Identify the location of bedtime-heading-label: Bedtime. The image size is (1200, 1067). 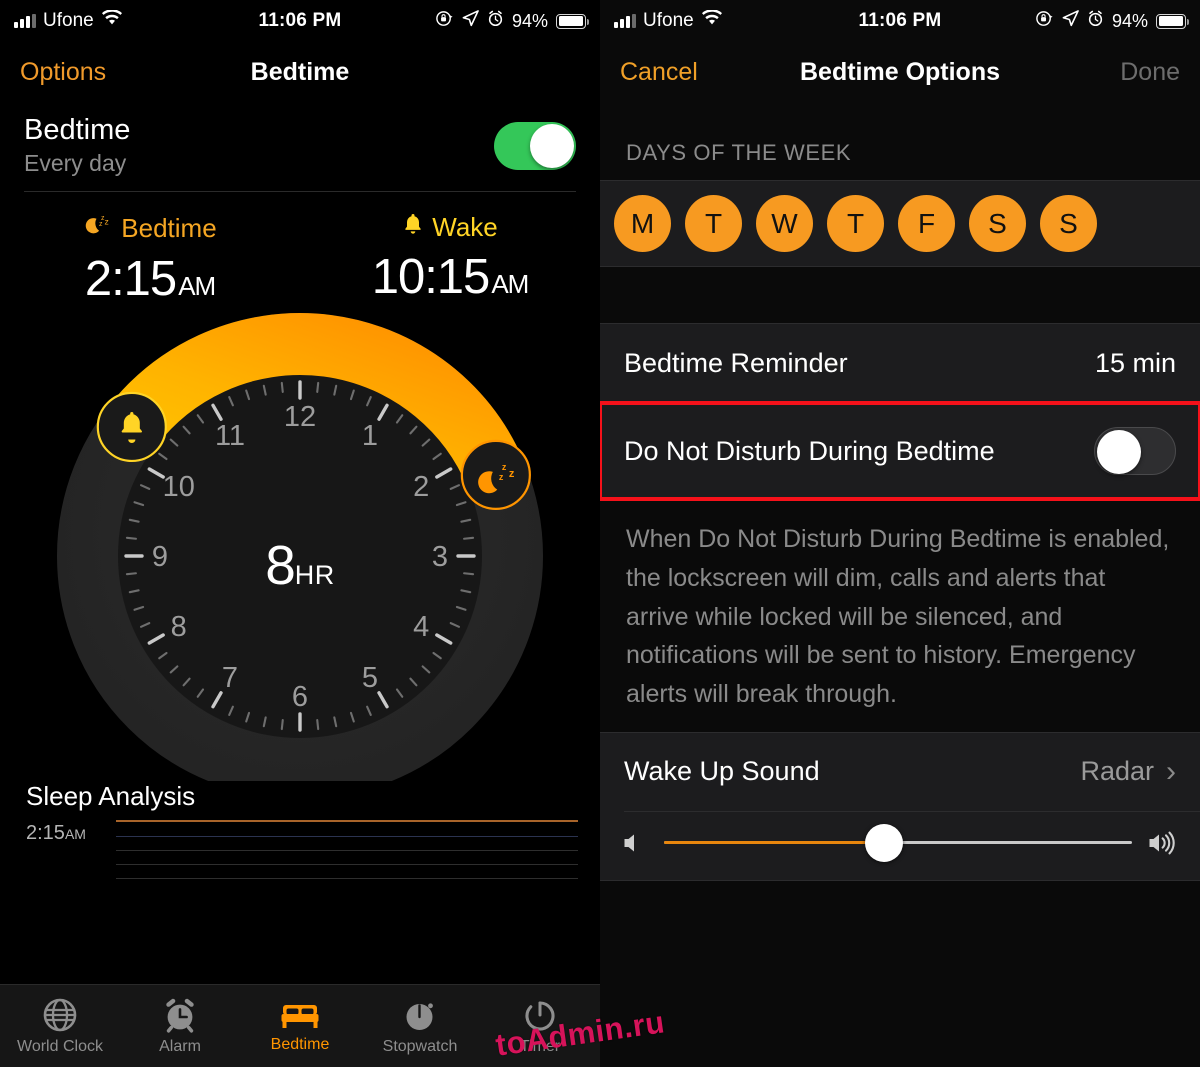
(169, 228).